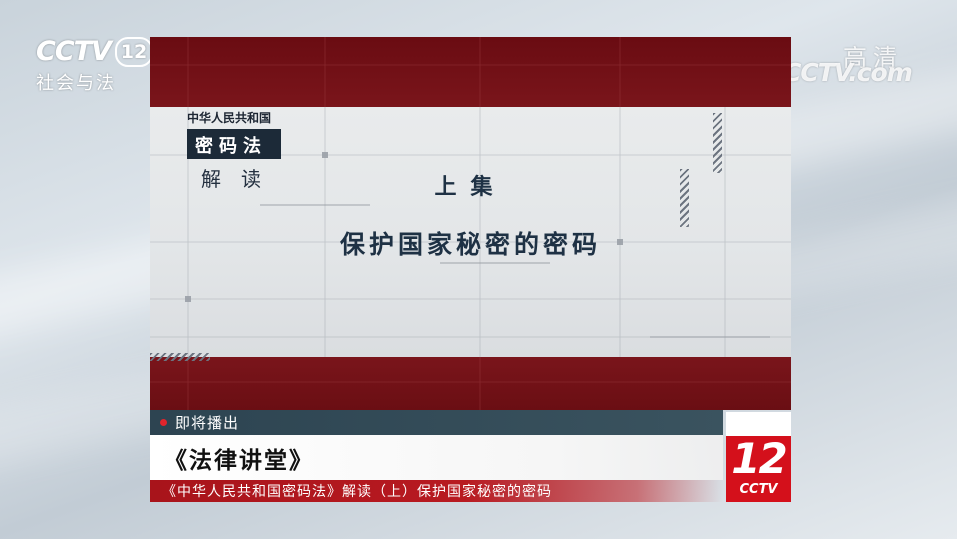 This screenshot has width=957, height=539. I want to click on coming-up-label: 即将播出, so click(207, 423).